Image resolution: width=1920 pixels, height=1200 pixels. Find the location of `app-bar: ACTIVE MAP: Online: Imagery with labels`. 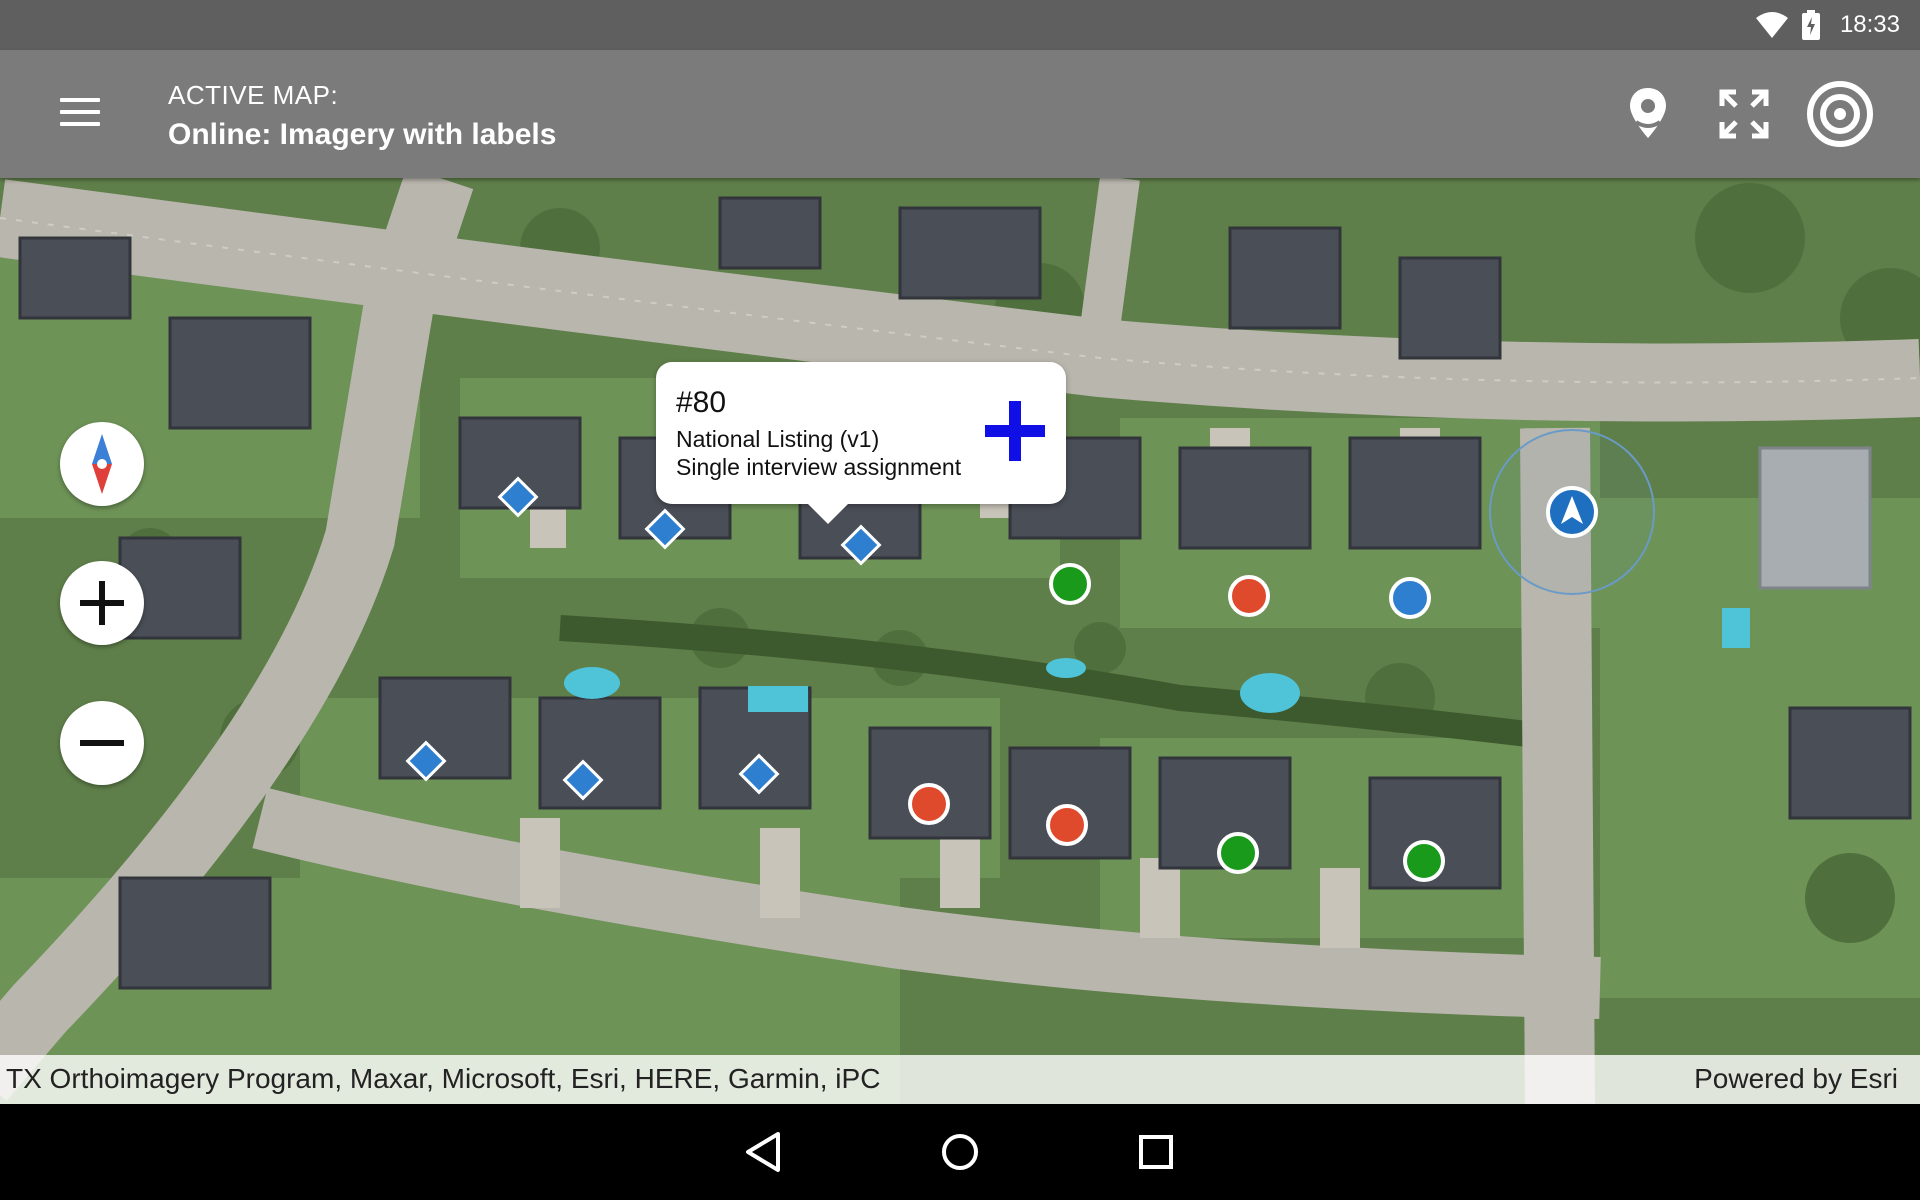

app-bar: ACTIVE MAP: Online: Imagery with labels is located at coordinates (960, 114).